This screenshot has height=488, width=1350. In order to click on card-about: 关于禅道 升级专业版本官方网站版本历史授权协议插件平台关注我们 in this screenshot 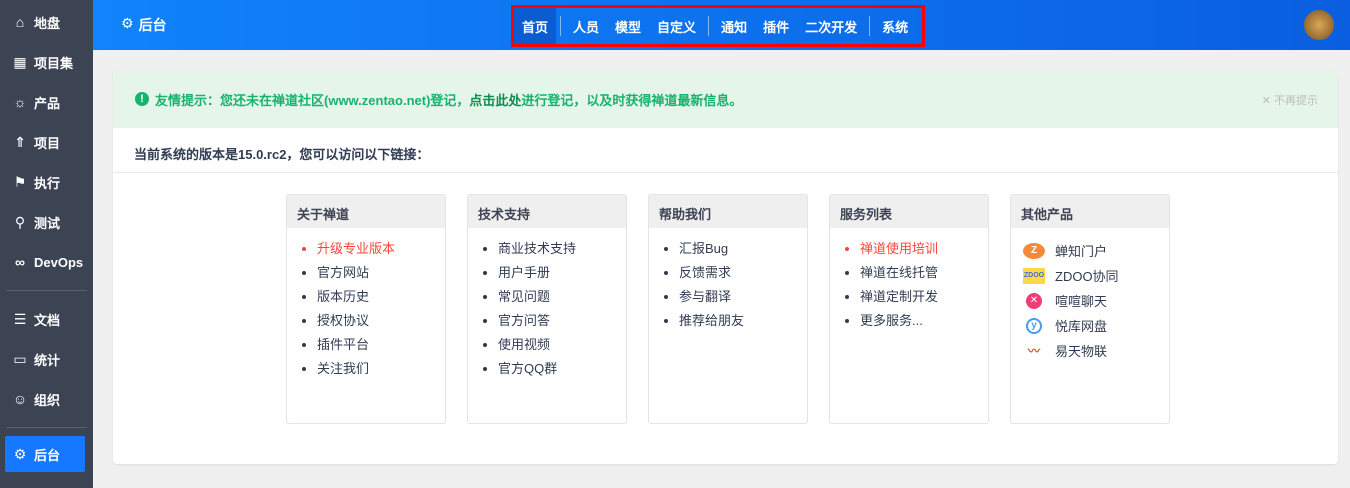, I will do `click(366, 309)`.